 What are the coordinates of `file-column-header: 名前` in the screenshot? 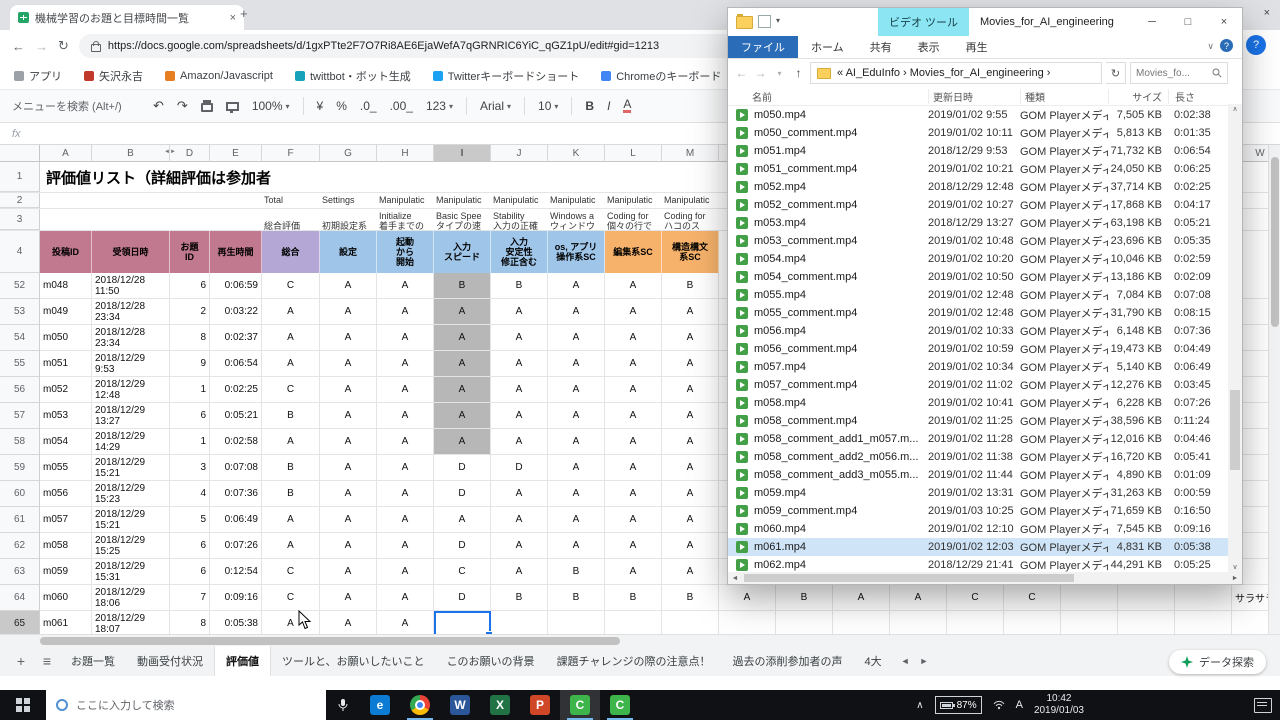 It's located at (828, 96).